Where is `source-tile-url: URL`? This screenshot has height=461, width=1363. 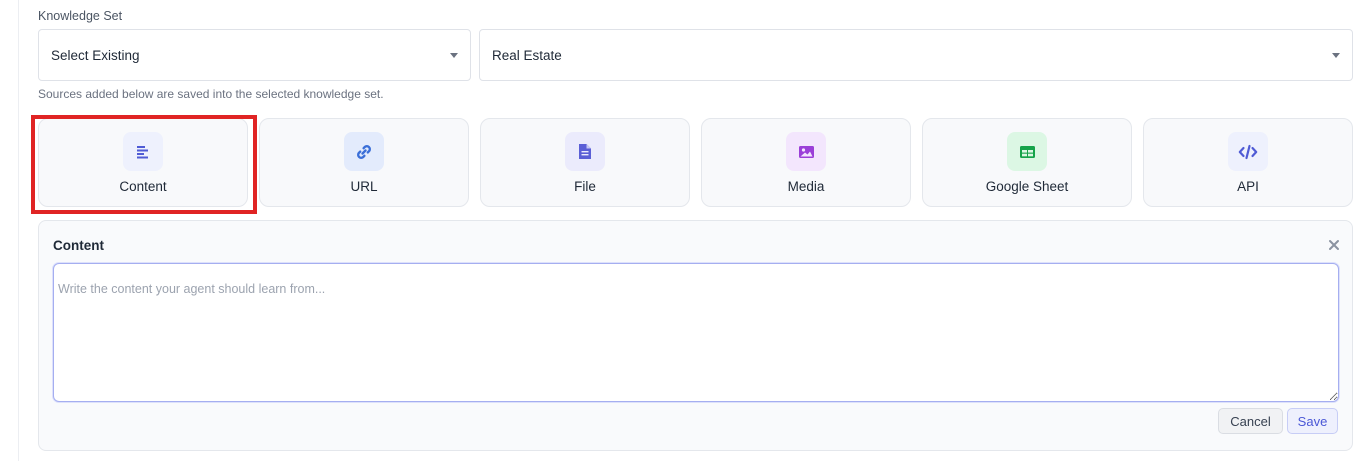 source-tile-url: URL is located at coordinates (364, 162).